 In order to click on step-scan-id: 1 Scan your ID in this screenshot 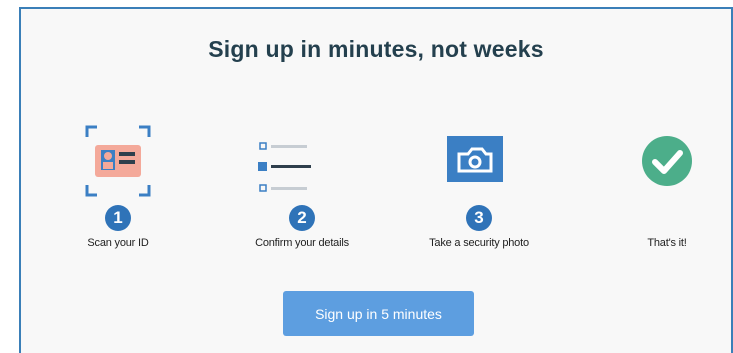, I will do `click(118, 184)`.